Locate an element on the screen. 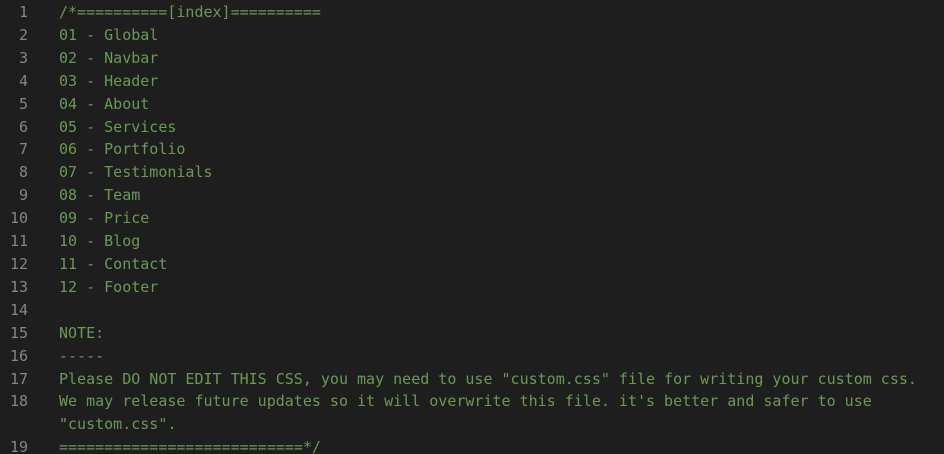 Image resolution: width=944 pixels, height=454 pixels. line-text: 01 - Global is located at coordinates (109, 34).